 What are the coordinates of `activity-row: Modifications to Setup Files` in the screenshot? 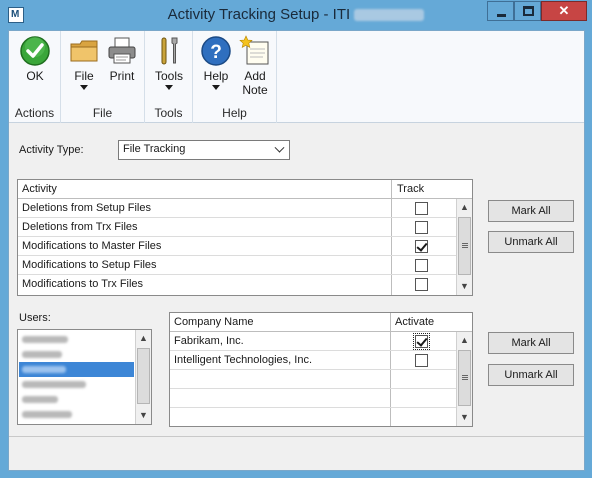 It's located at (237, 265).